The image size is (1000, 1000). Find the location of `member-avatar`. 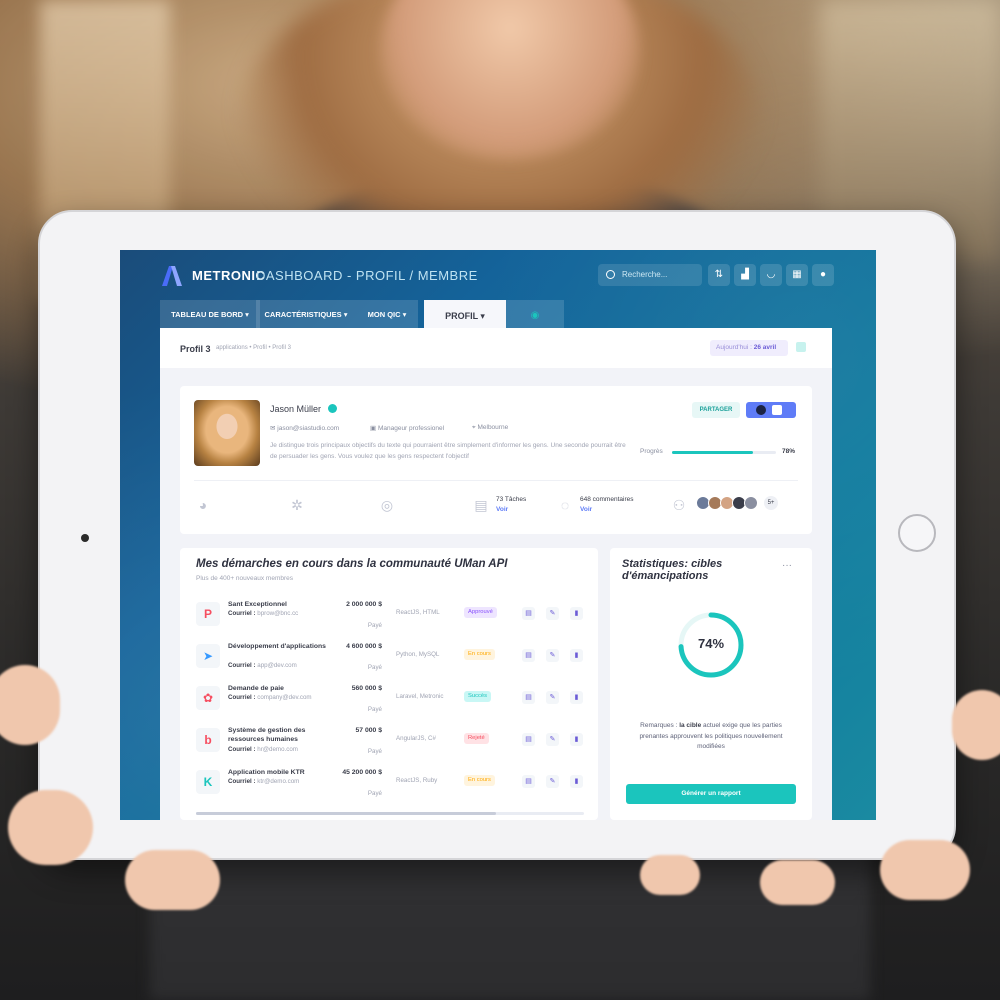

member-avatar is located at coordinates (751, 503).